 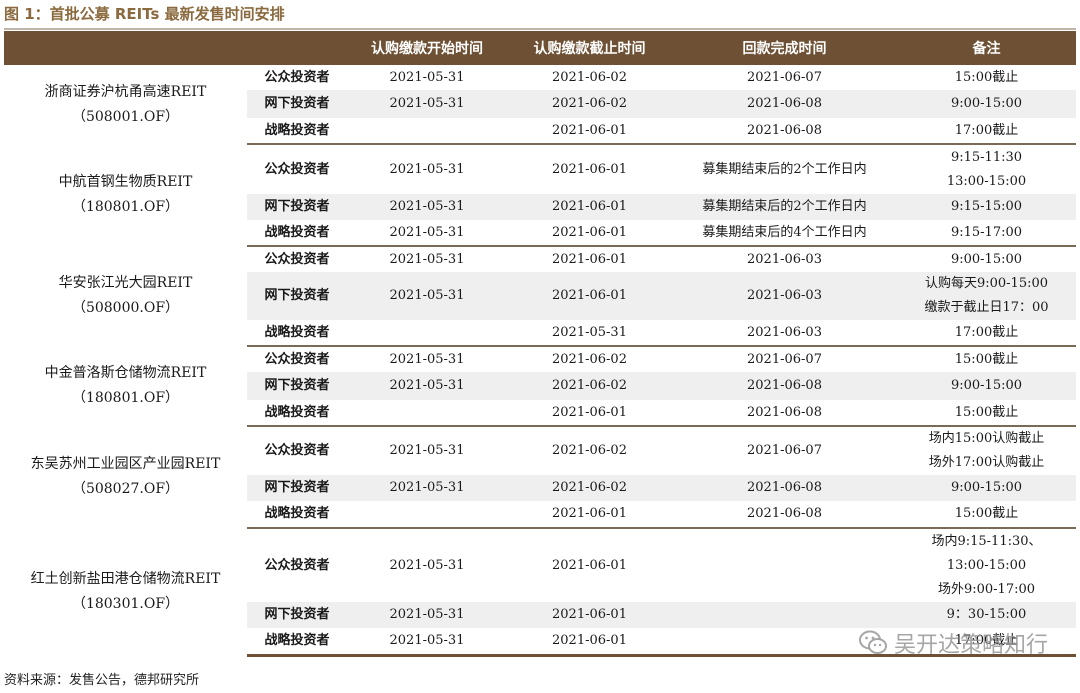 What do you see at coordinates (125, 116) in the screenshot?
I see `fund-code: （508001.OF）` at bounding box center [125, 116].